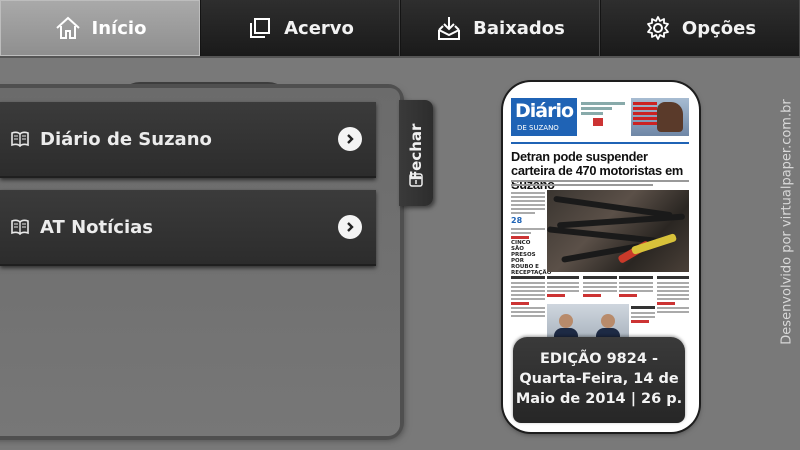 The width and height of the screenshot is (800, 450). I want to click on side-headline: CINCO SÃO PRESOS POR ROUBO E RECEPTAÇÃO, so click(531, 258).